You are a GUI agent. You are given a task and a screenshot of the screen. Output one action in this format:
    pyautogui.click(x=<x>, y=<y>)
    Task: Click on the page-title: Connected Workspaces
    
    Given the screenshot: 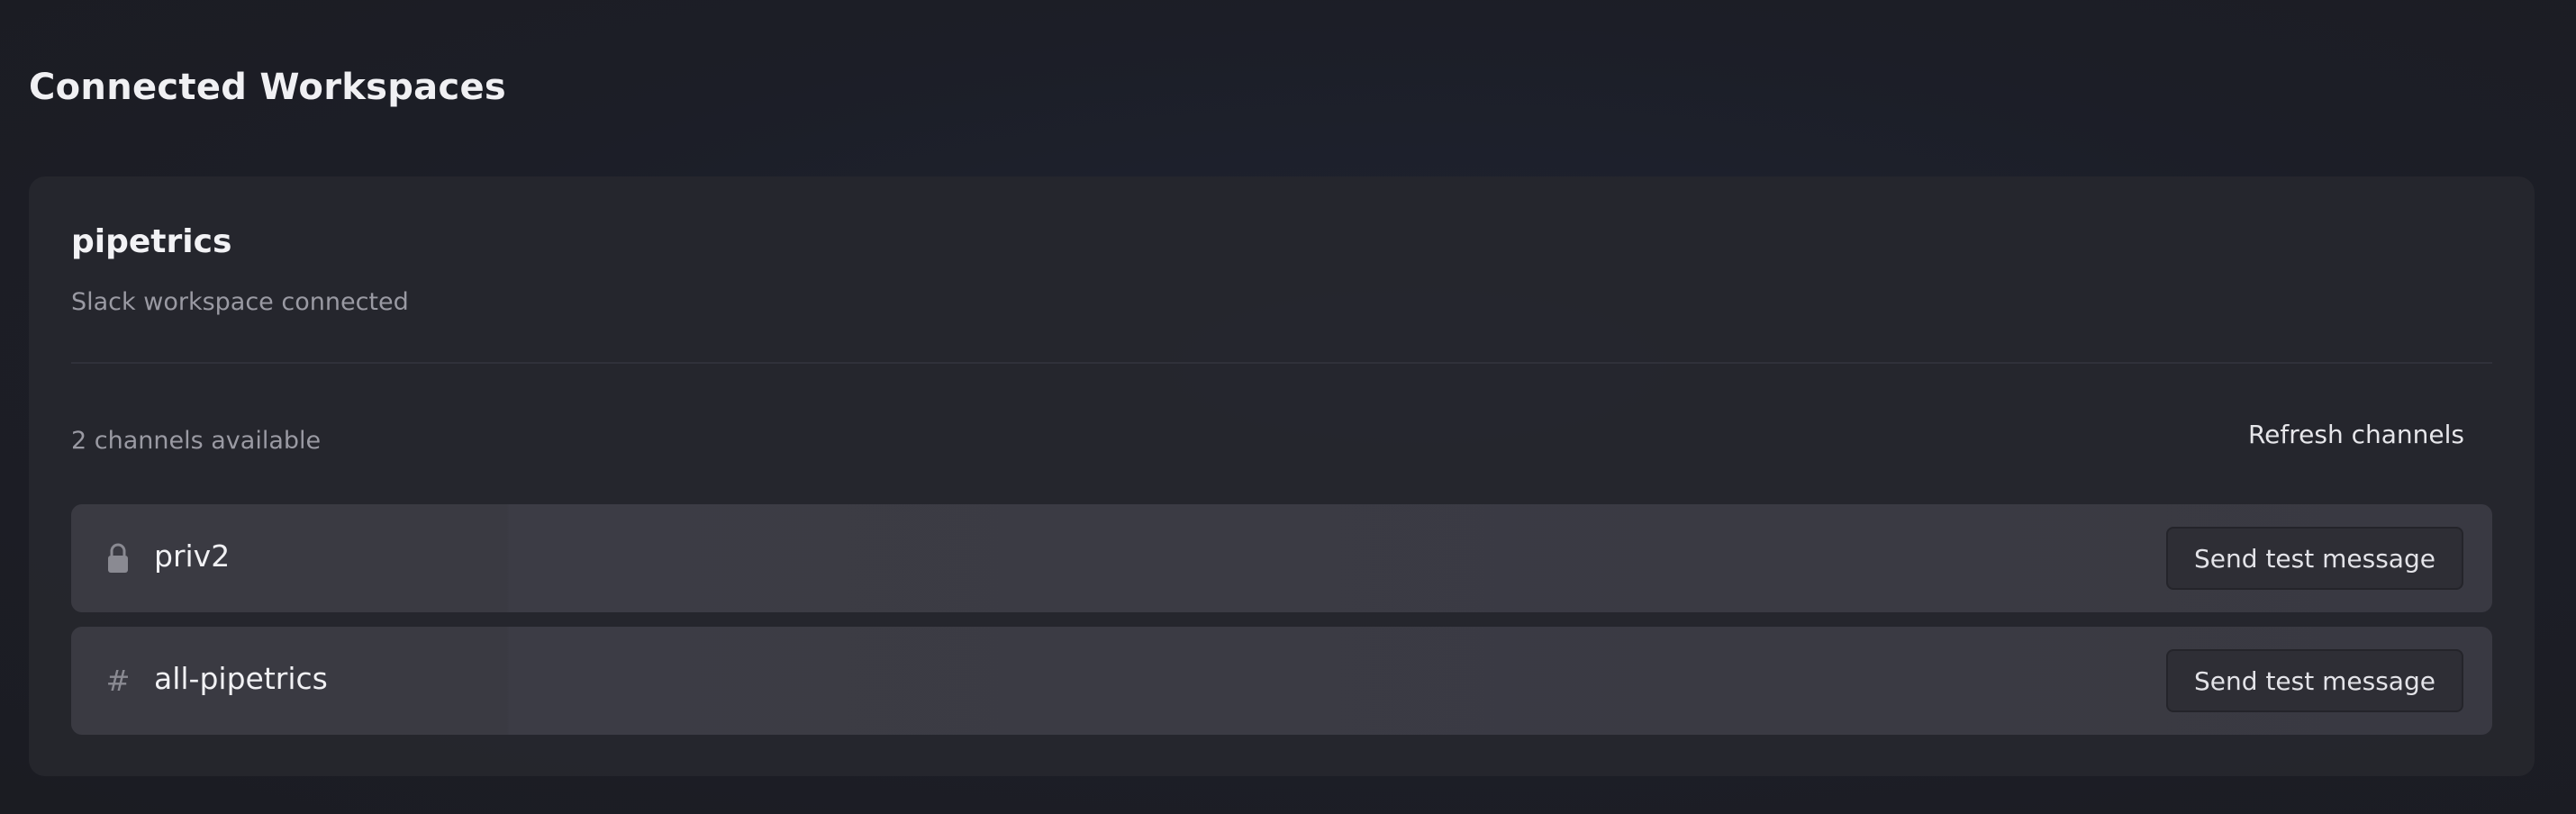 What is the action you would take?
    pyautogui.click(x=268, y=87)
    